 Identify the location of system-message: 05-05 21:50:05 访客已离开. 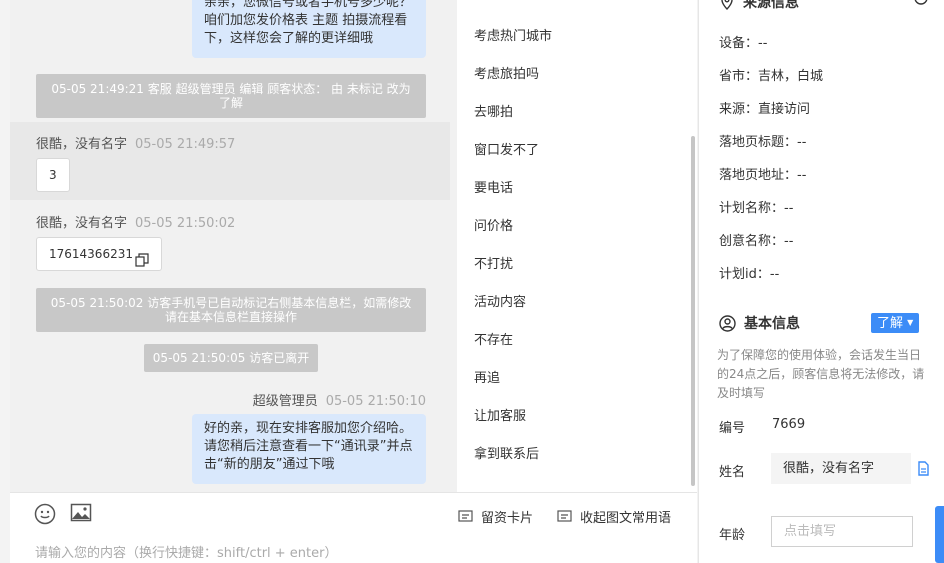
(231, 358).